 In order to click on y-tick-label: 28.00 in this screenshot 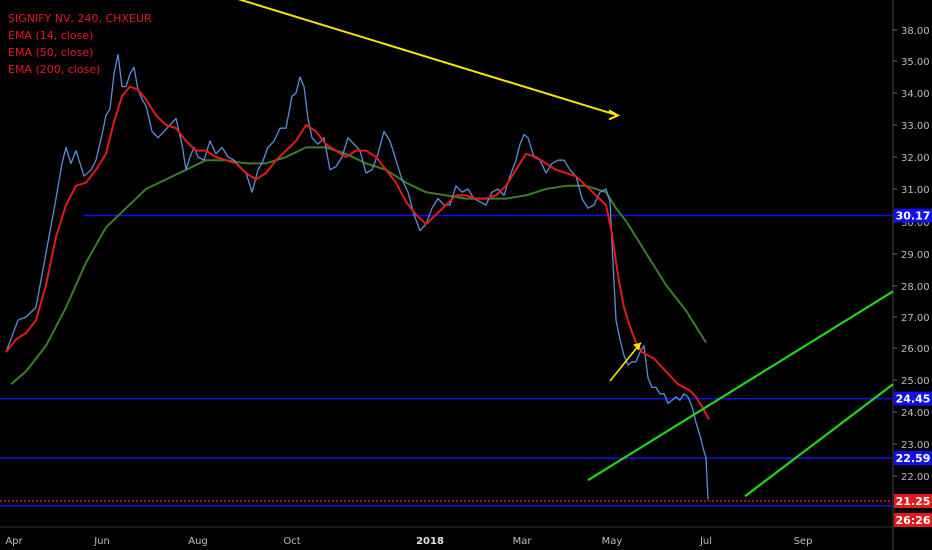, I will do `click(915, 287)`.